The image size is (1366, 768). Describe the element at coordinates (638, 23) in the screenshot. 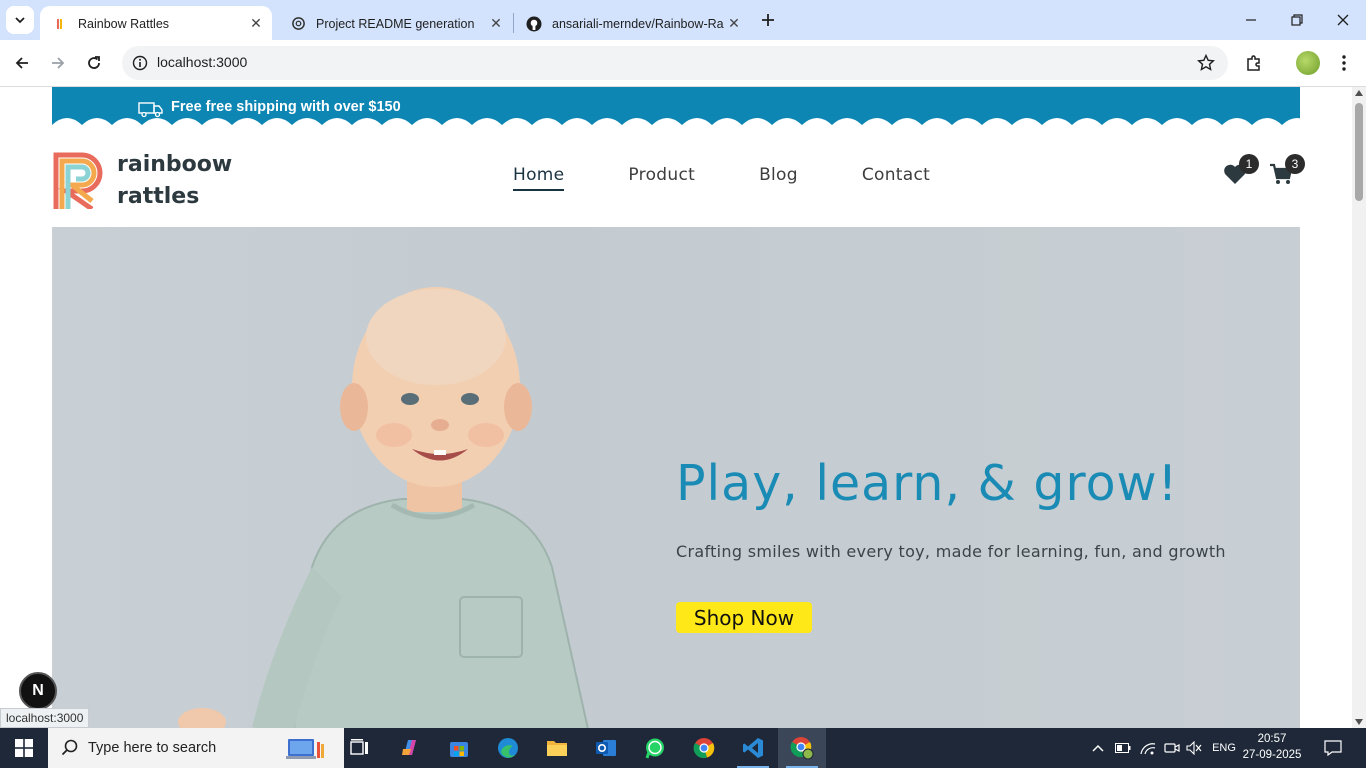

I see `tab-label: ansariali-merndev/Rainbow-Ra` at that location.